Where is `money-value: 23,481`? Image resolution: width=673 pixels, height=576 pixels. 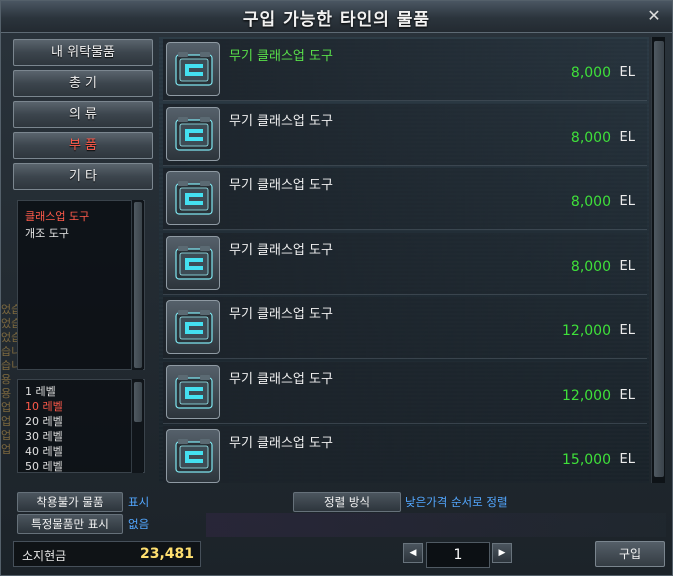 money-value: 23,481 is located at coordinates (166, 554).